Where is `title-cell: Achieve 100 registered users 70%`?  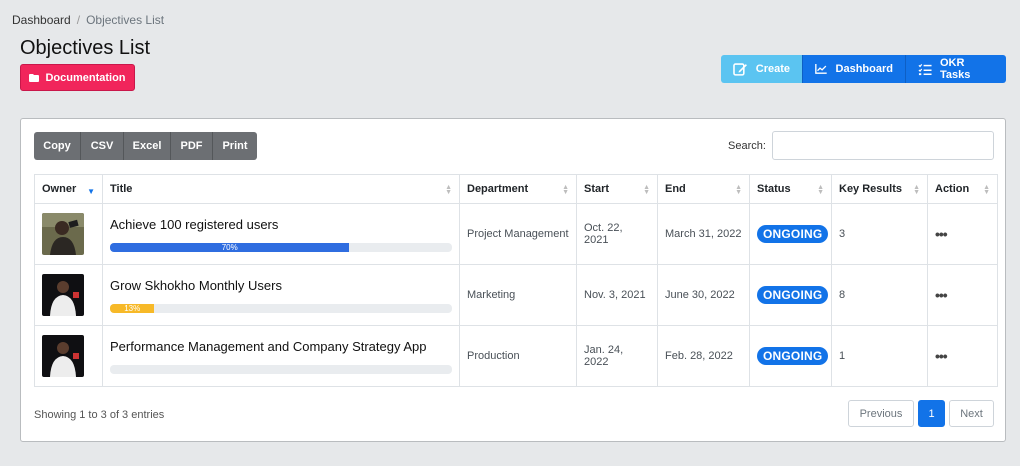 title-cell: Achieve 100 registered users 70% is located at coordinates (281, 234).